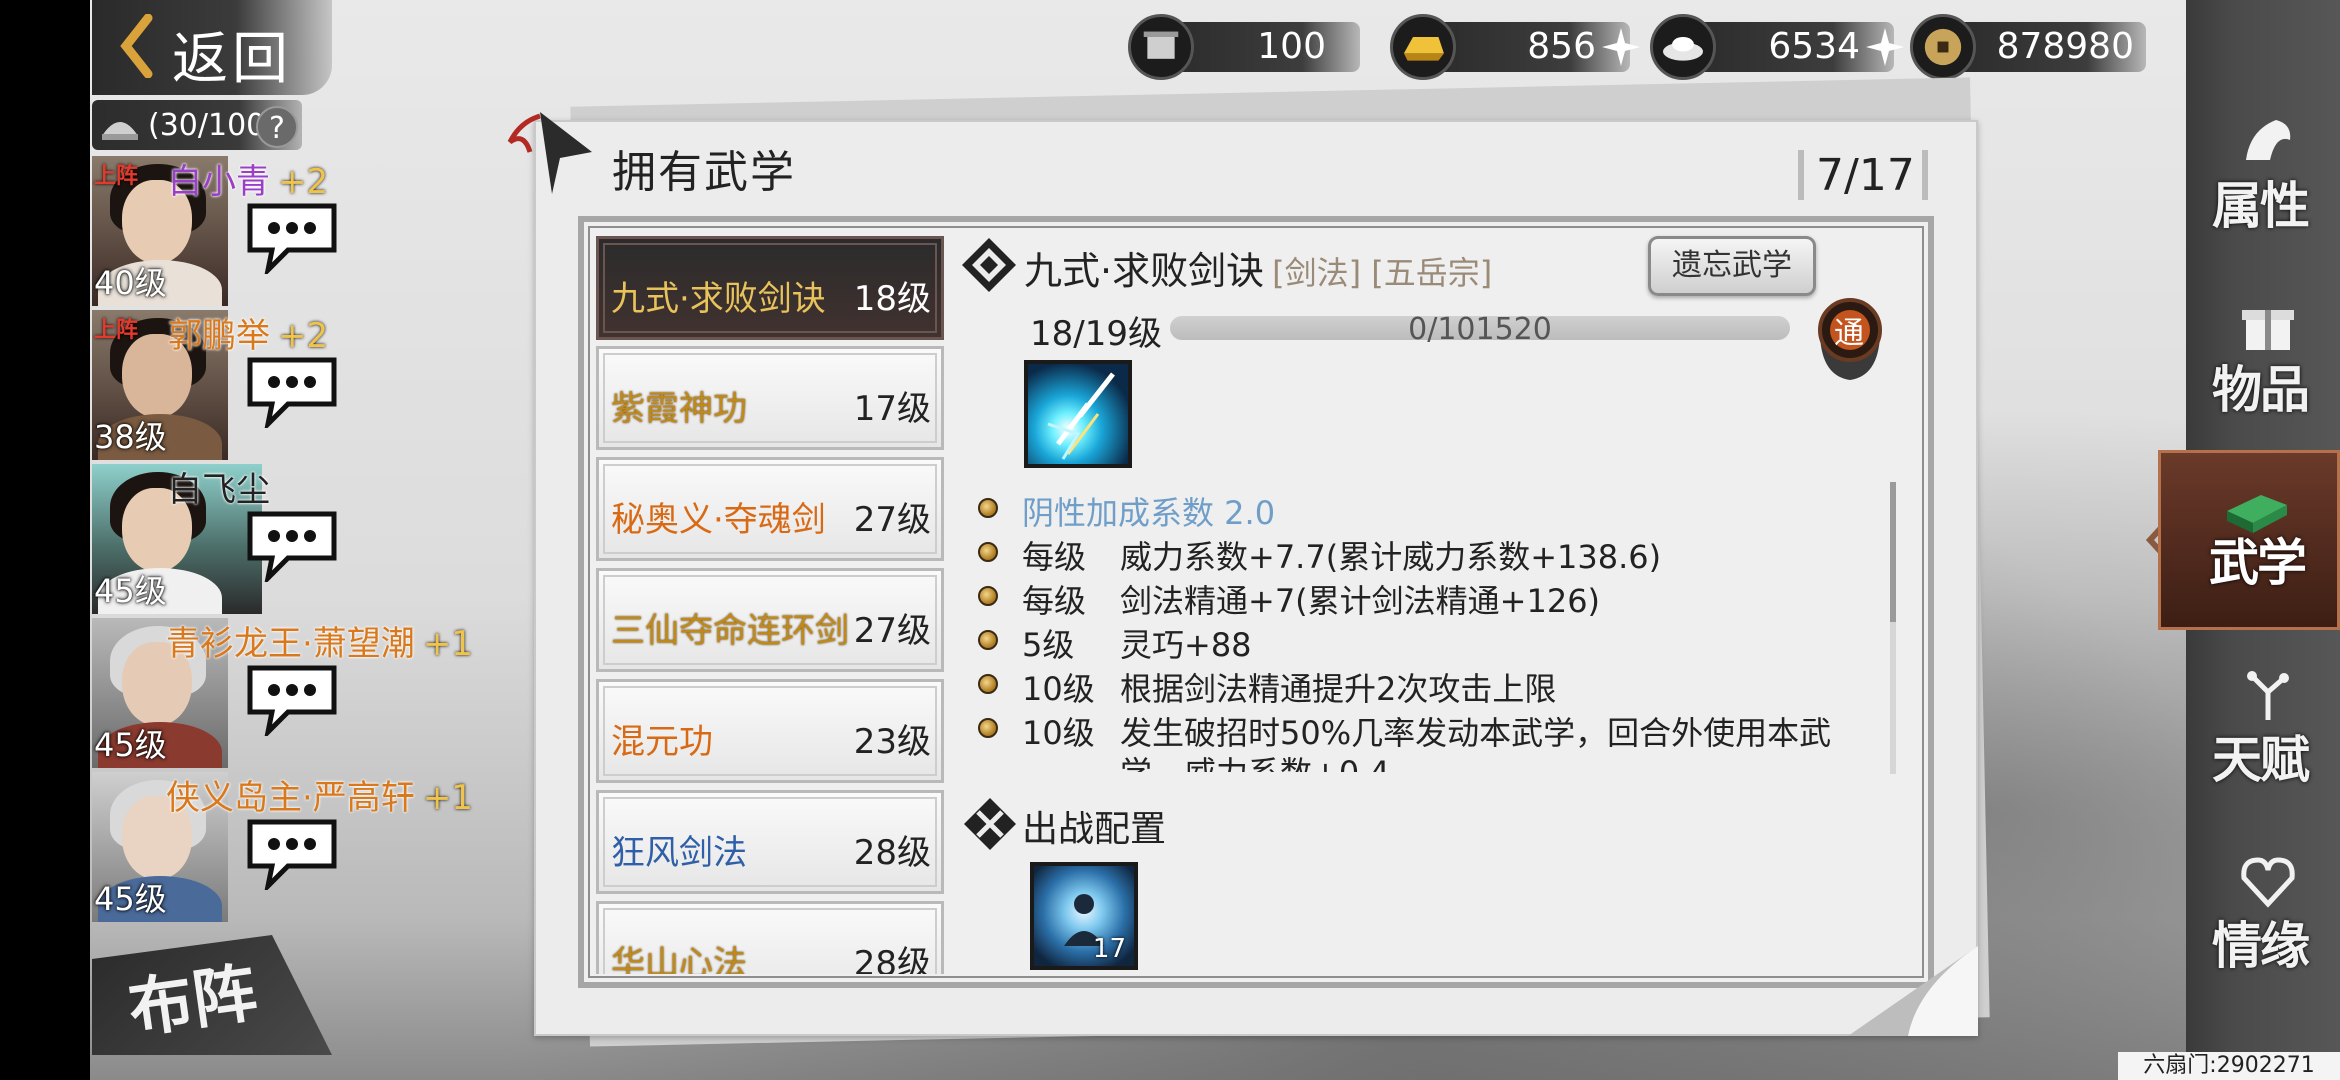  I want to click on hero-name-text: 白飞尘, so click(219, 490).